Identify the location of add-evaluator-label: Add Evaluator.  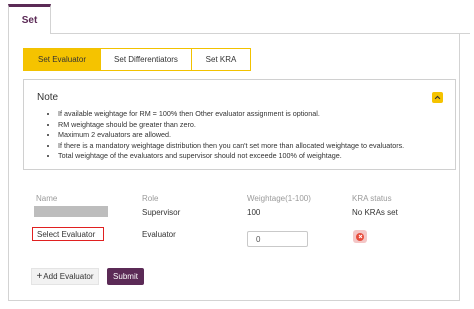
(68, 276).